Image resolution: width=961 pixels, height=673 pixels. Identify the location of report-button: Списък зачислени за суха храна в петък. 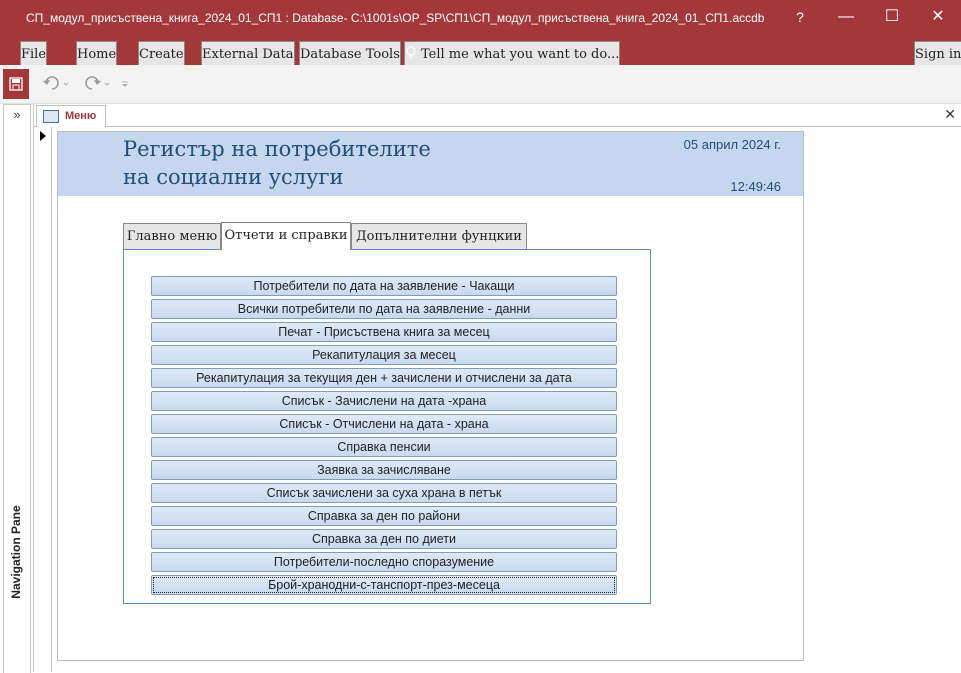
(384, 493).